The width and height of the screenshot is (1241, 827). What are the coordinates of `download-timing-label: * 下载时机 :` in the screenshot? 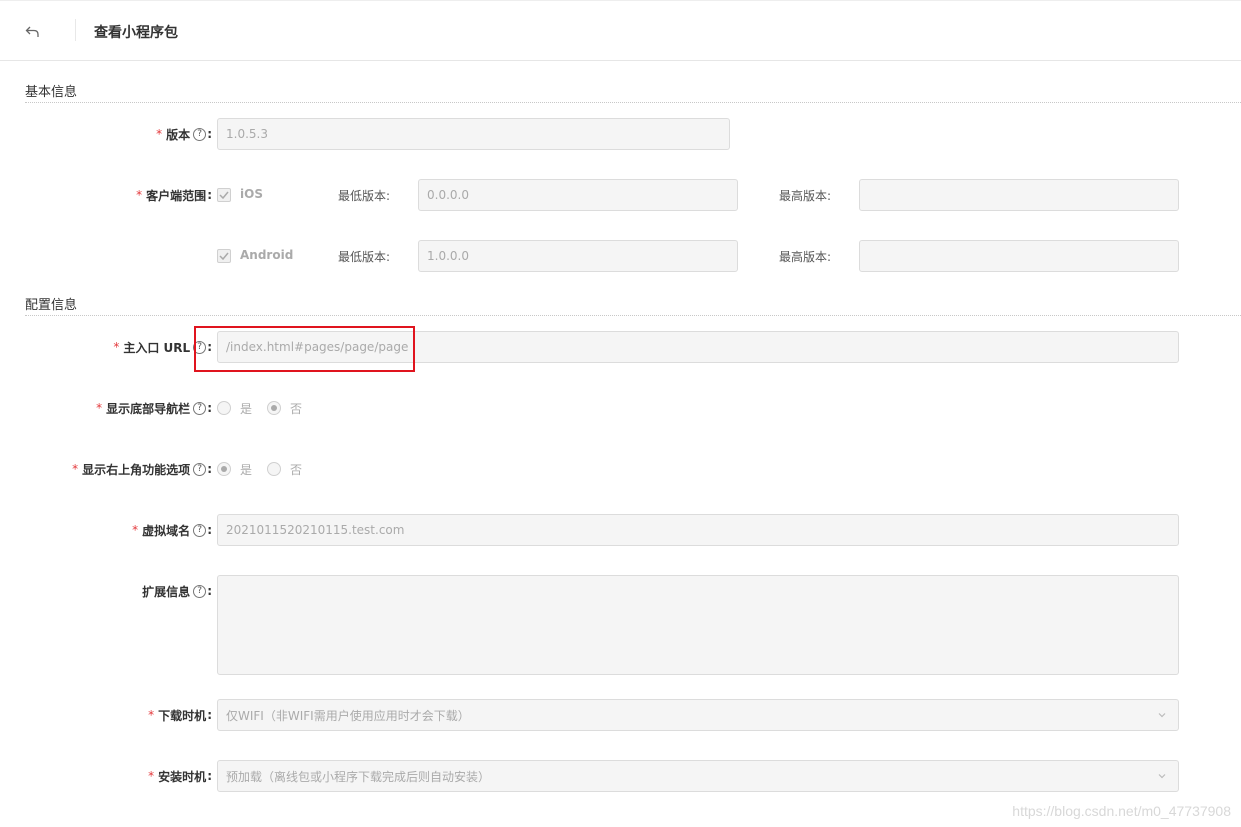 It's located at (180, 715).